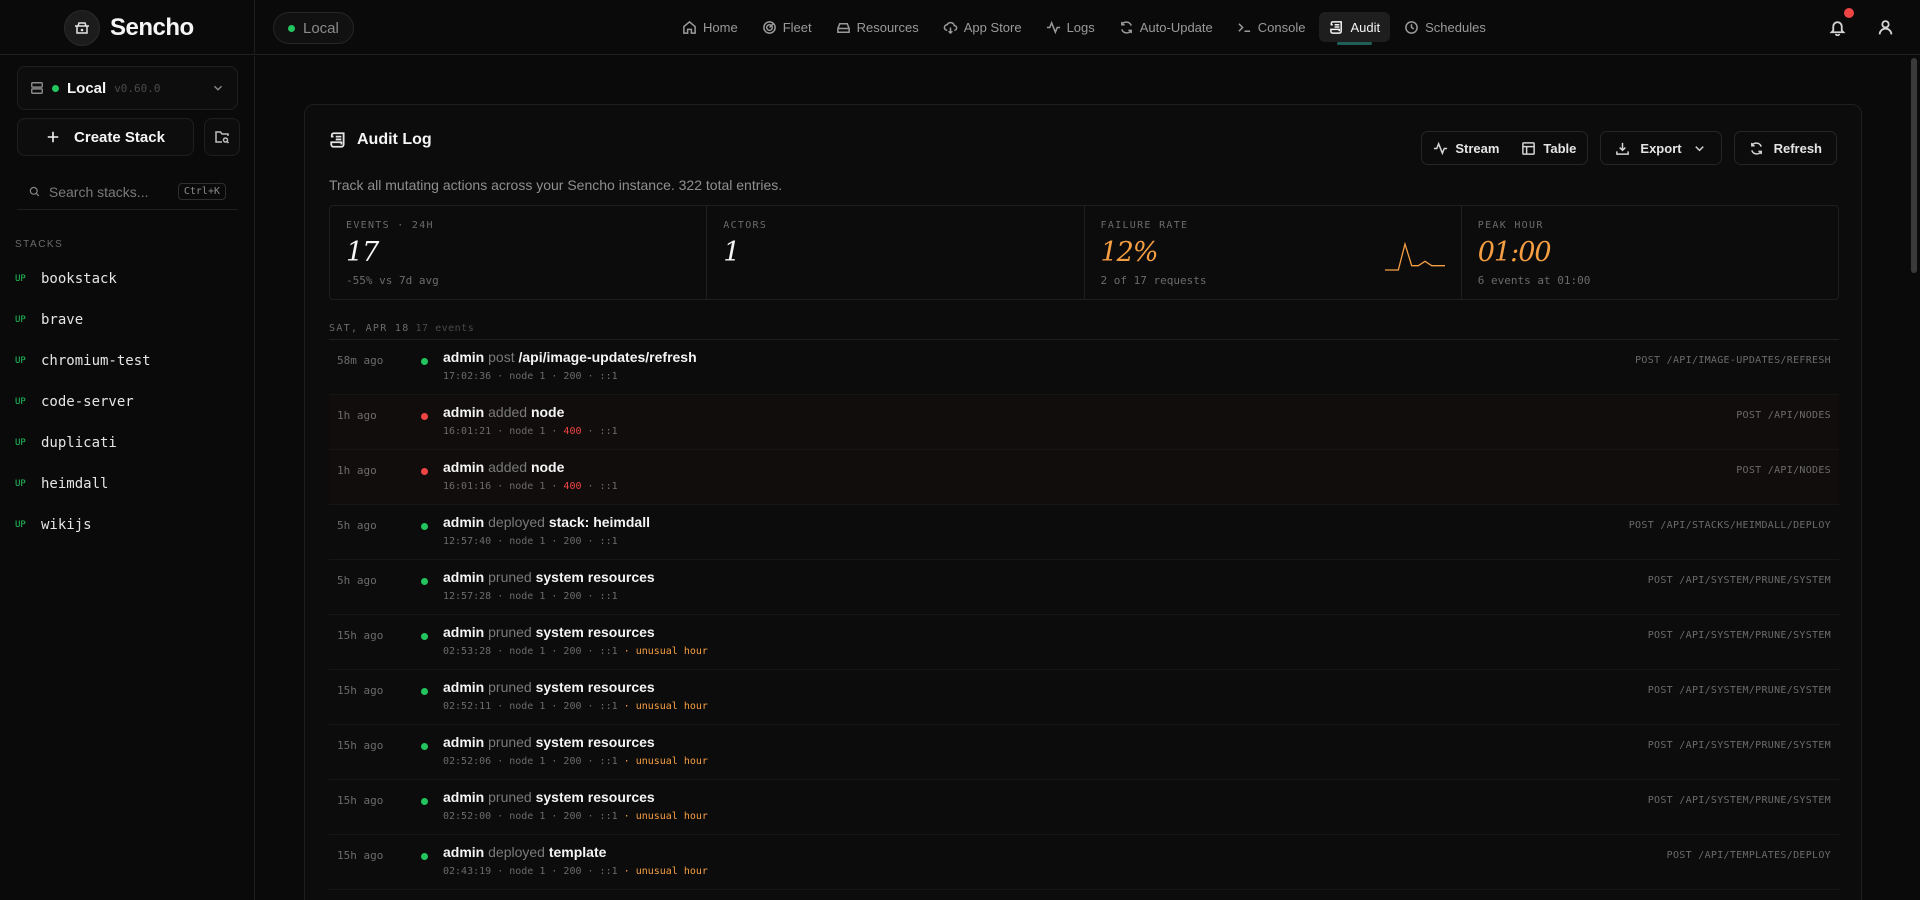 Image resolution: width=1920 pixels, height=900 pixels. What do you see at coordinates (1797, 148) in the screenshot?
I see `refresh-label: Refresh` at bounding box center [1797, 148].